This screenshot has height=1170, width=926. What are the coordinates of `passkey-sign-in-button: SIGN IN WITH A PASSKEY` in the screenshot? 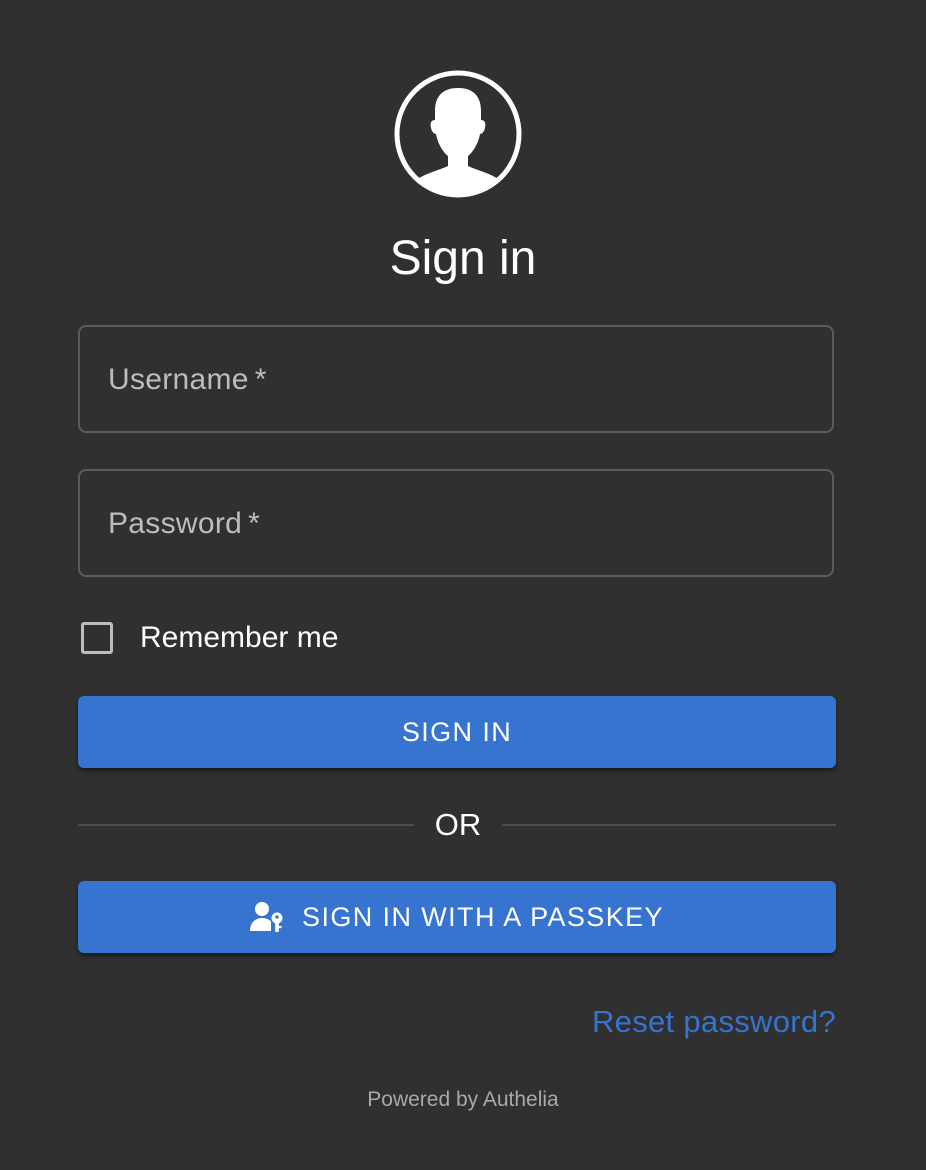 It's located at (457, 917).